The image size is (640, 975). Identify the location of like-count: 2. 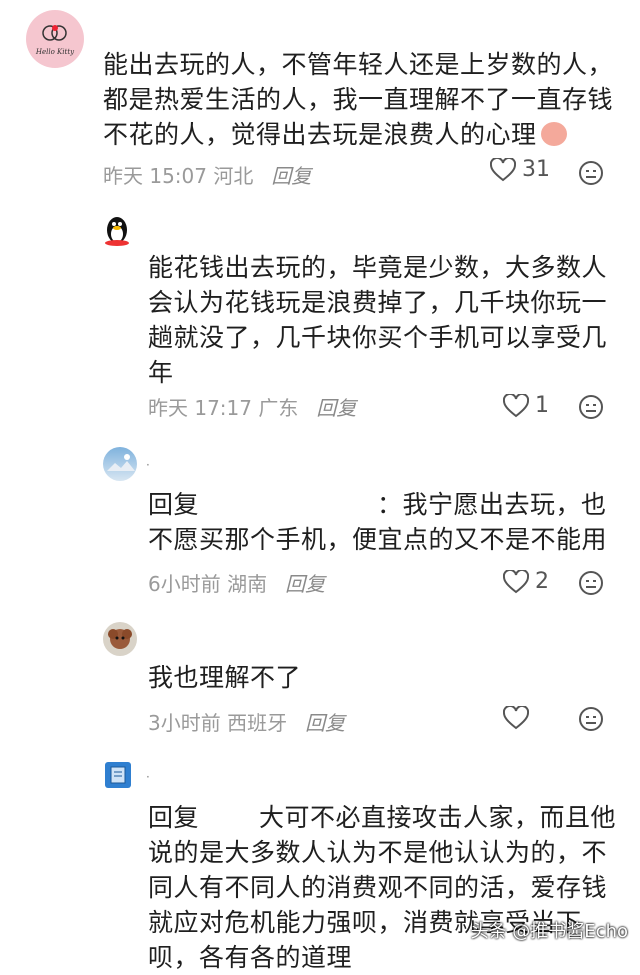
(542, 581).